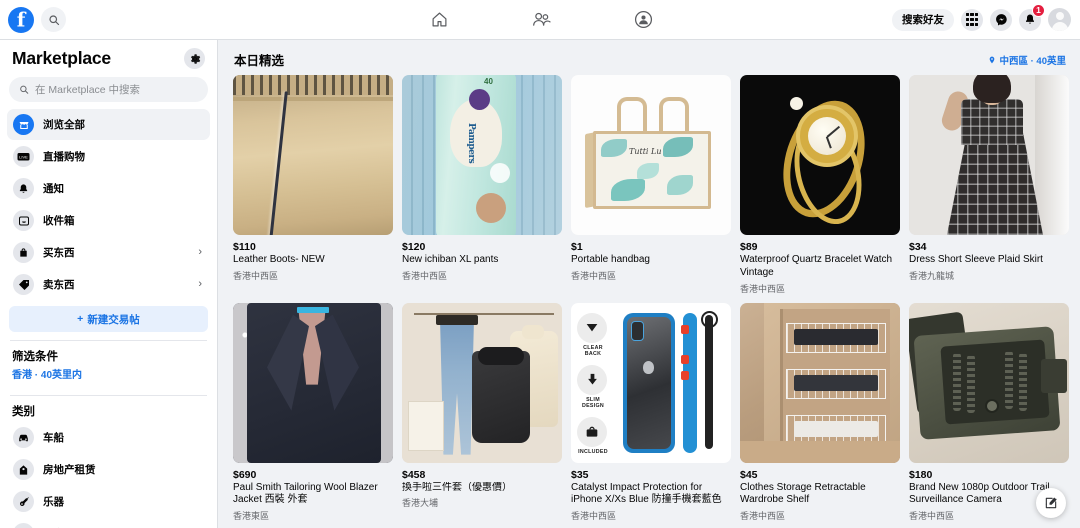 The width and height of the screenshot is (1080, 528). What do you see at coordinates (450, 259) in the screenshot?
I see `listing-title: New ichiban XL pants` at bounding box center [450, 259].